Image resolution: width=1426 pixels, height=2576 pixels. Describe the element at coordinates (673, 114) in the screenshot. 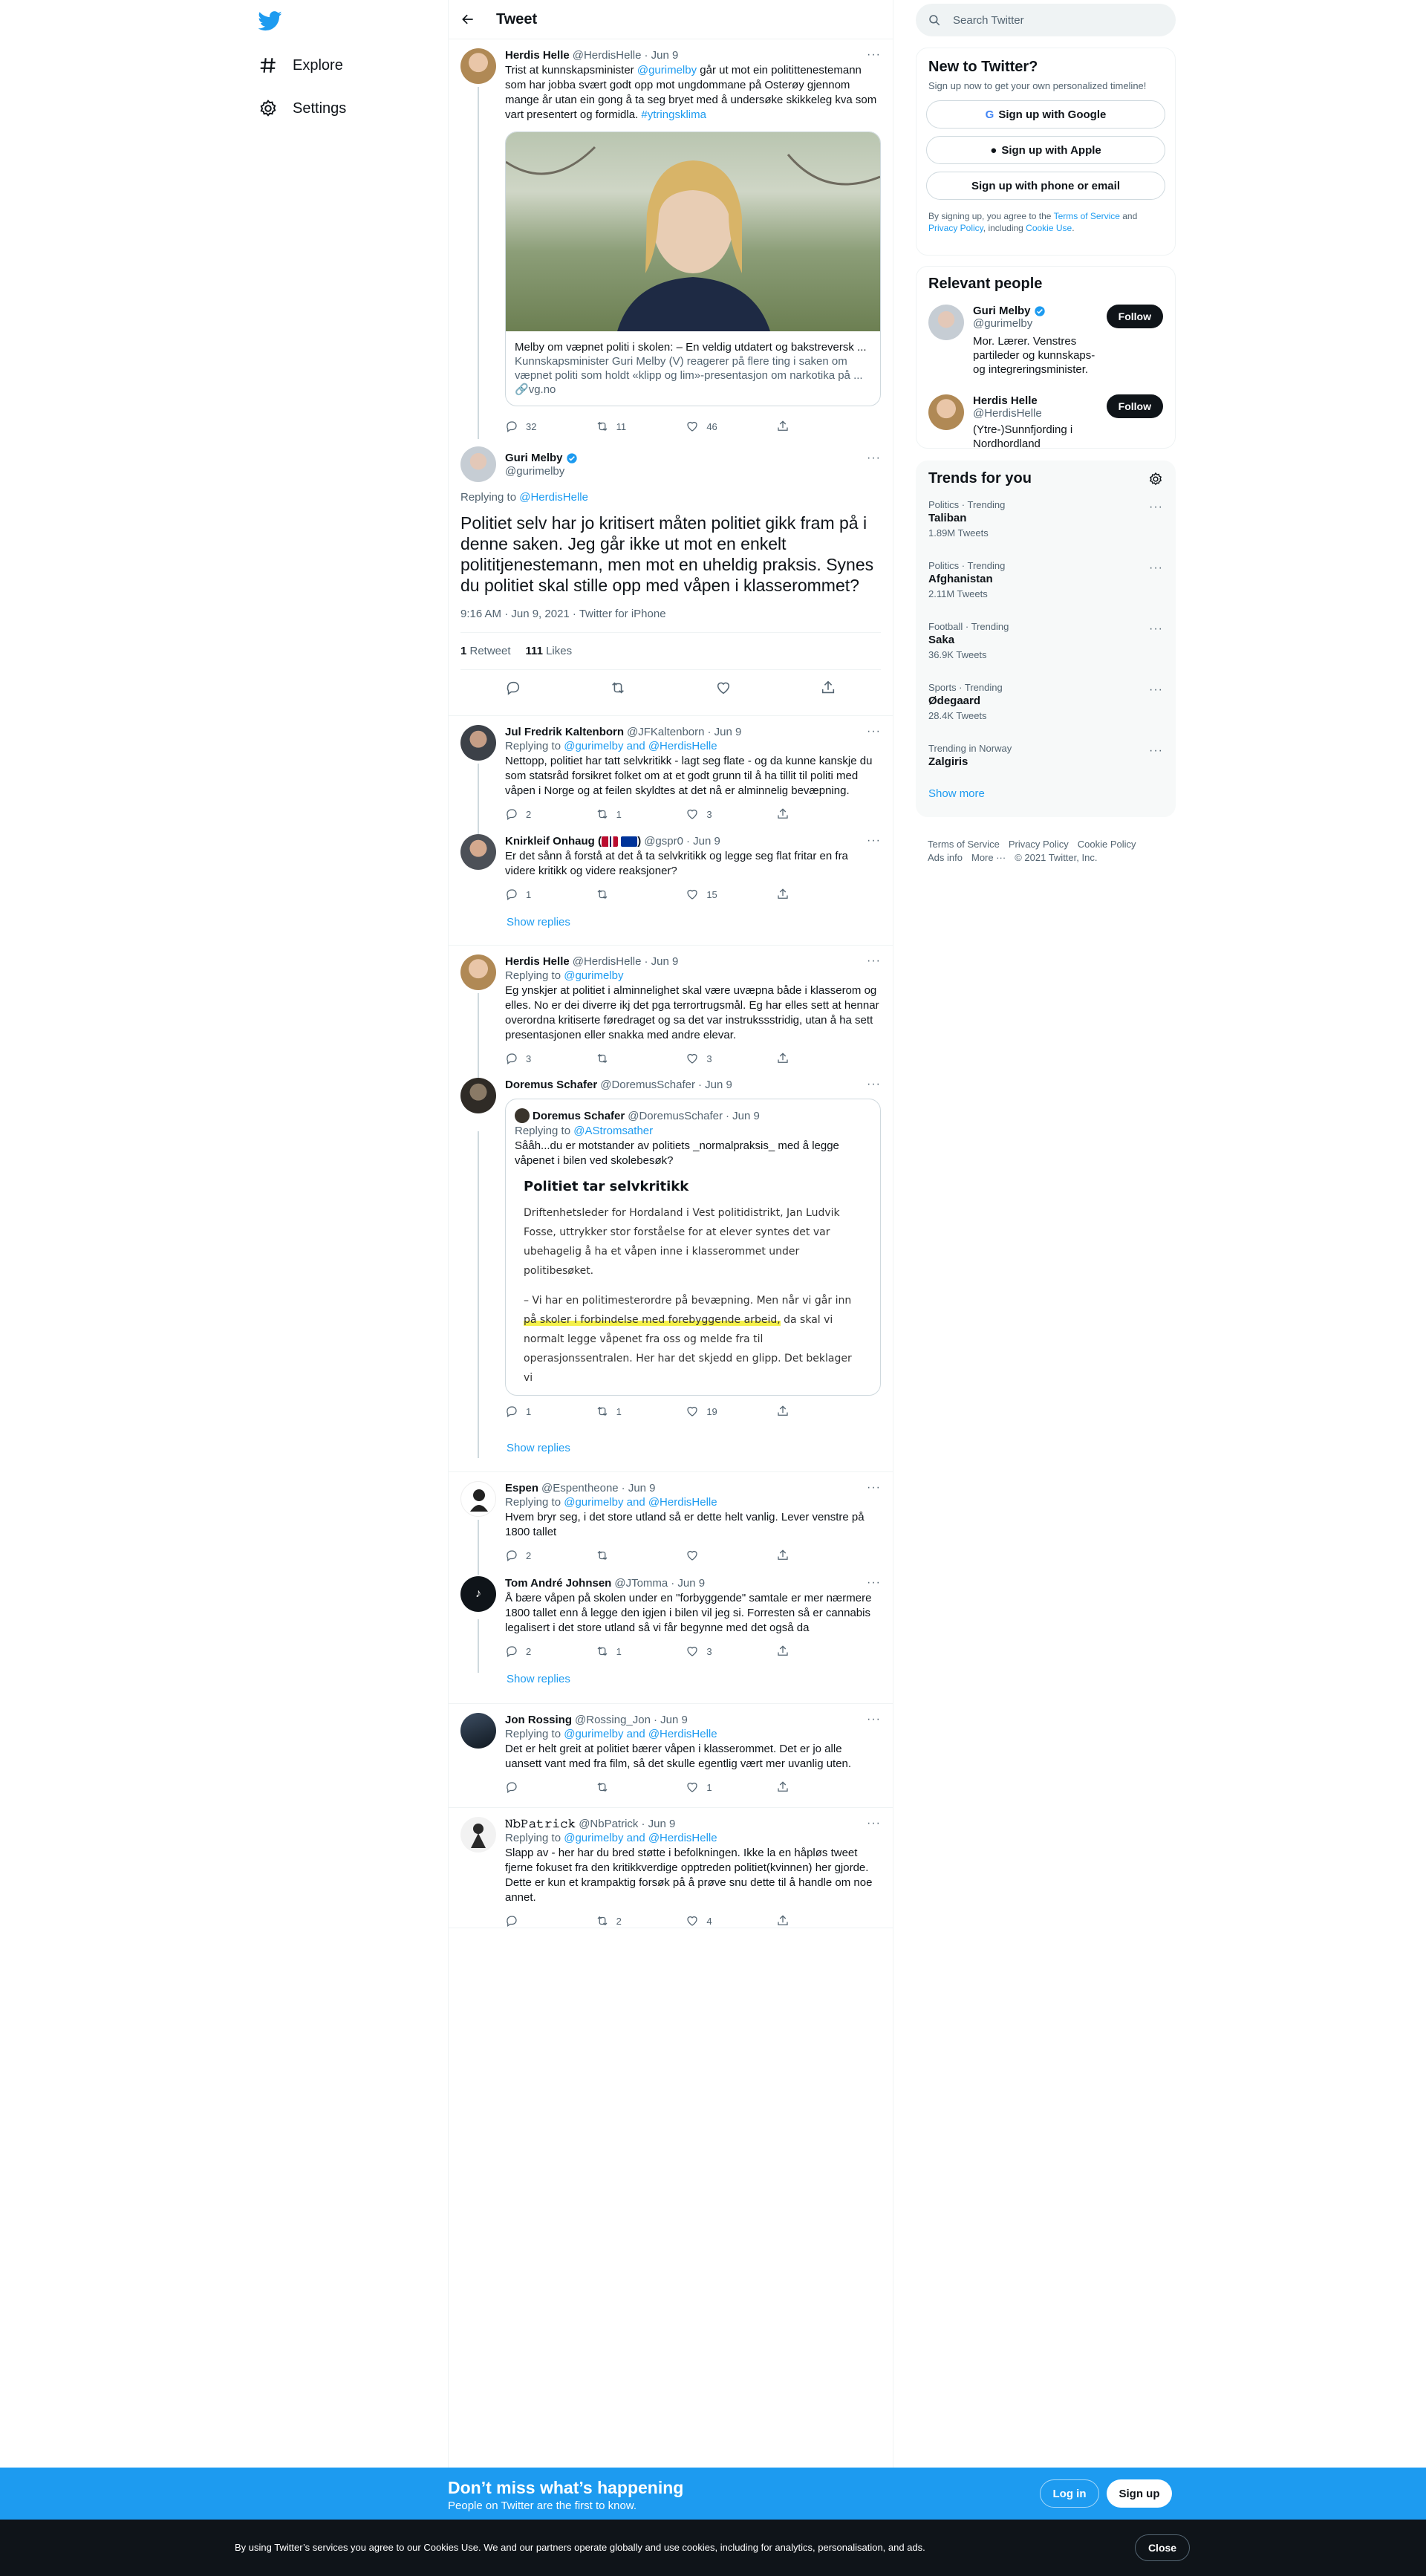

I see `hashtag-link: #ytringsklima` at that location.